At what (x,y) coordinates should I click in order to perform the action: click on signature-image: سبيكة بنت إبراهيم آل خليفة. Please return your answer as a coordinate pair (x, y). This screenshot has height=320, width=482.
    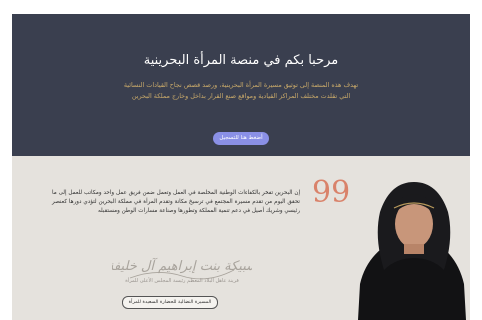
    Looking at the image, I should click on (182, 268).